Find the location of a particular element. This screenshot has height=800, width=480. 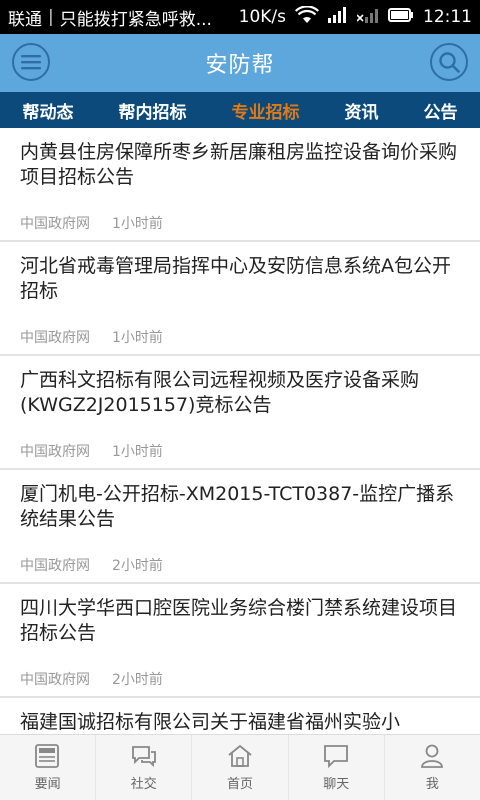

list-item: 福建国诚招标有限公司关于福建省福州实验小 is located at coordinates (240, 716).